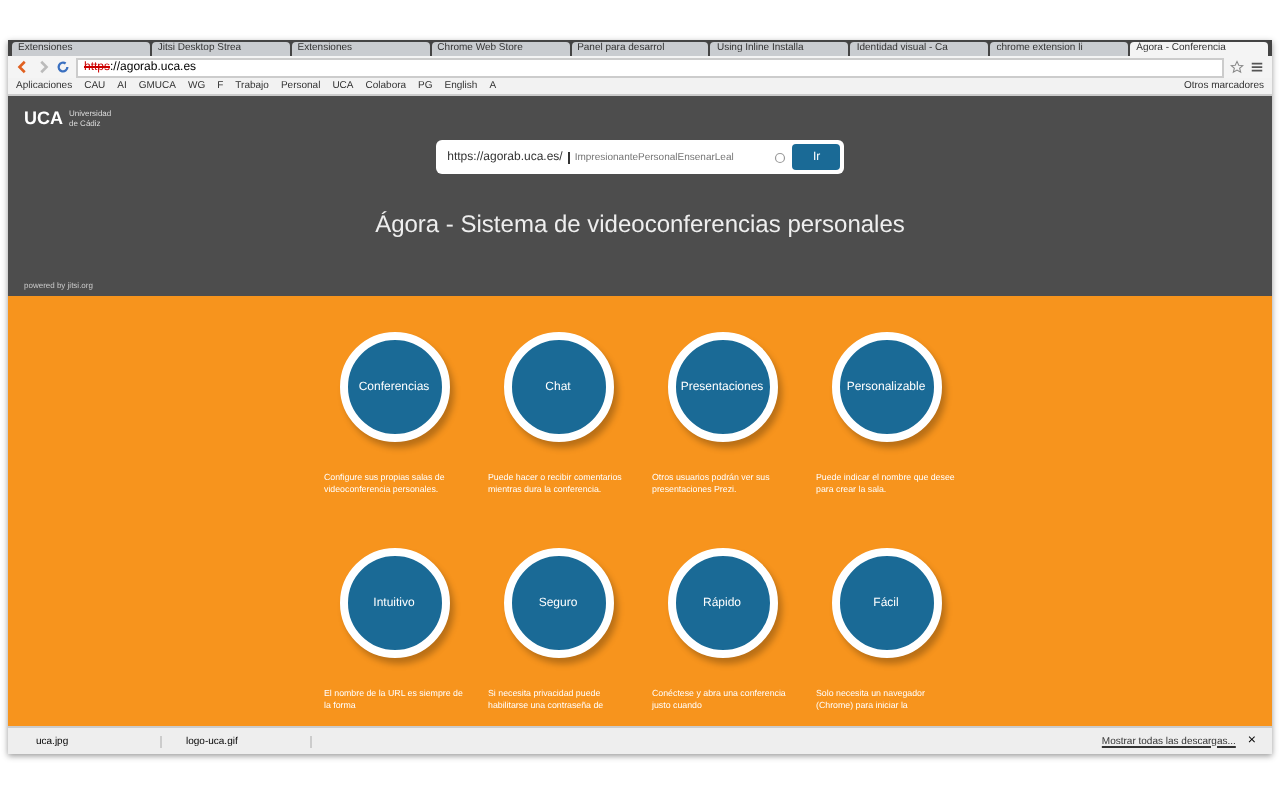 The width and height of the screenshot is (1280, 800). What do you see at coordinates (43, 67) in the screenshot?
I see `forward-icon` at bounding box center [43, 67].